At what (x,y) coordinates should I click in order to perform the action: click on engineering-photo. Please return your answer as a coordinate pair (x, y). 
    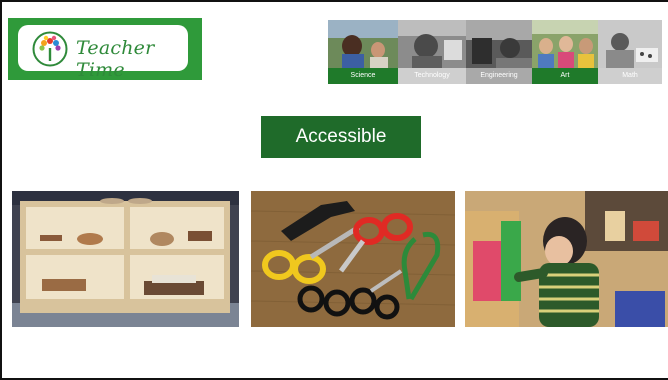
    Looking at the image, I should click on (499, 44).